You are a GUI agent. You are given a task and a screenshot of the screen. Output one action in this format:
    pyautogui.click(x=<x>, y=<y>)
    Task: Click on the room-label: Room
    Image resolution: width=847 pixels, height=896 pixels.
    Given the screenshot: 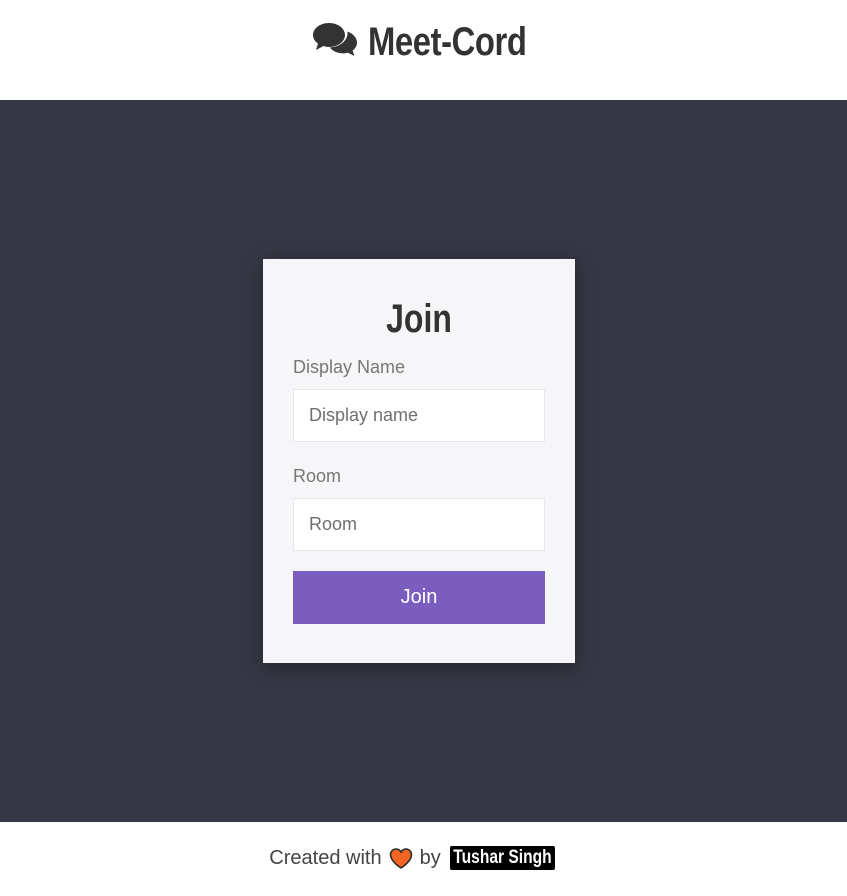 What is the action you would take?
    pyautogui.click(x=317, y=476)
    